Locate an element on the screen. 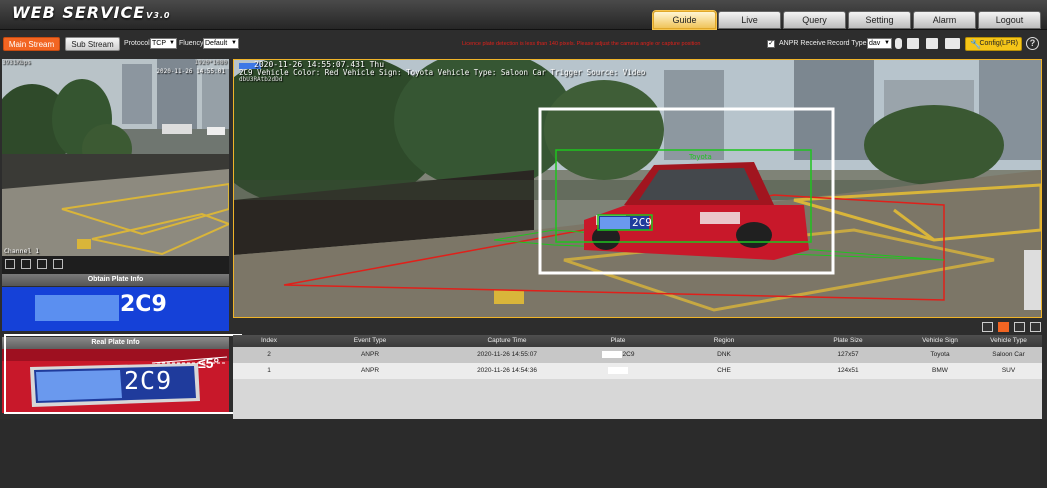 The image size is (1047, 488). cell-index: 2 is located at coordinates (269, 354).